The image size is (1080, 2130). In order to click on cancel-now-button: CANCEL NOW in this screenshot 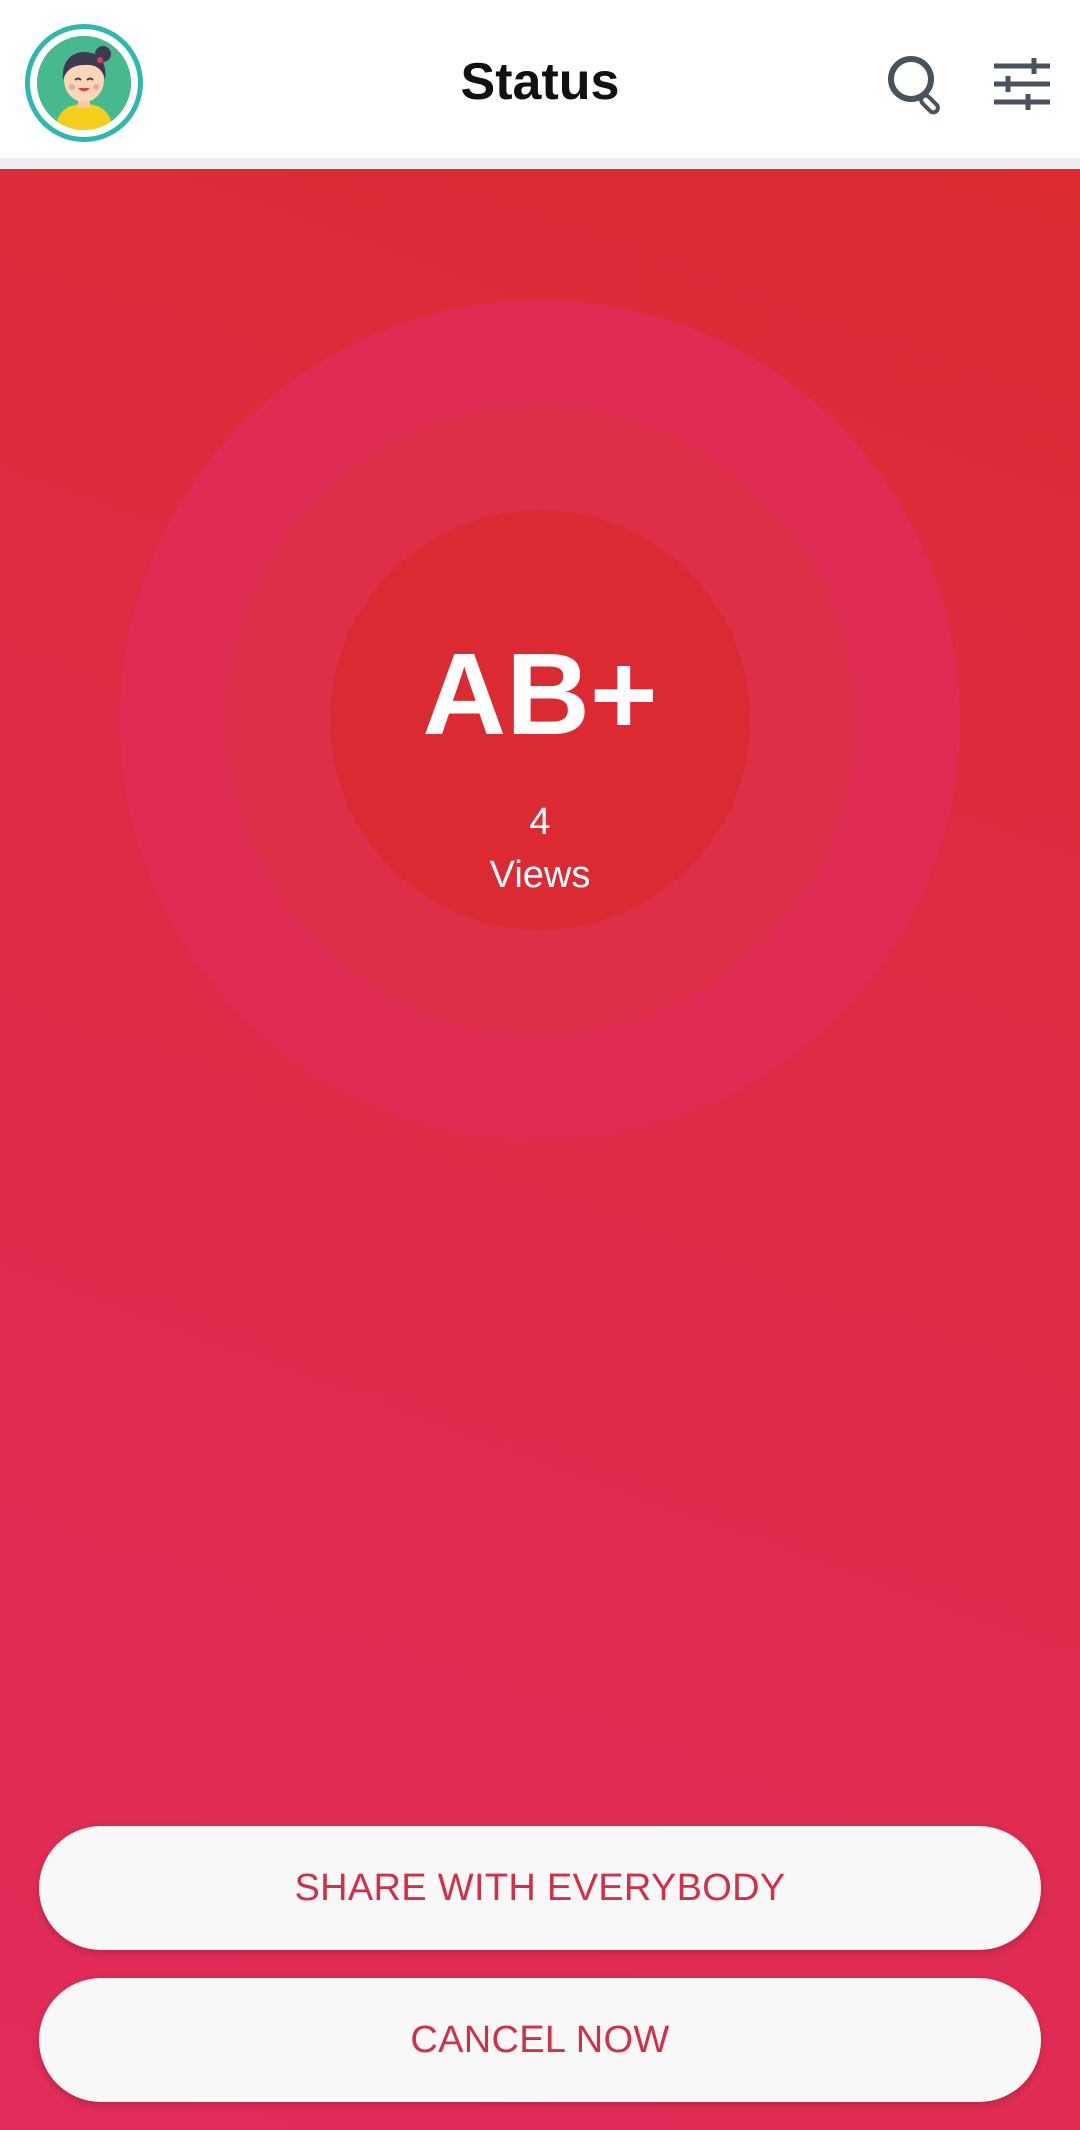, I will do `click(540, 2040)`.